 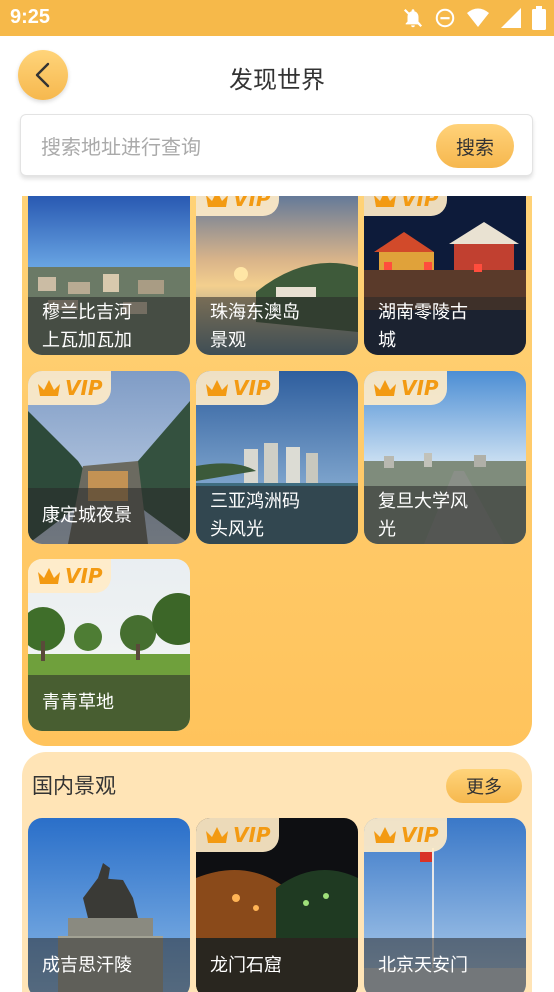 What do you see at coordinates (478, 17) in the screenshot?
I see `wifi-icon` at bounding box center [478, 17].